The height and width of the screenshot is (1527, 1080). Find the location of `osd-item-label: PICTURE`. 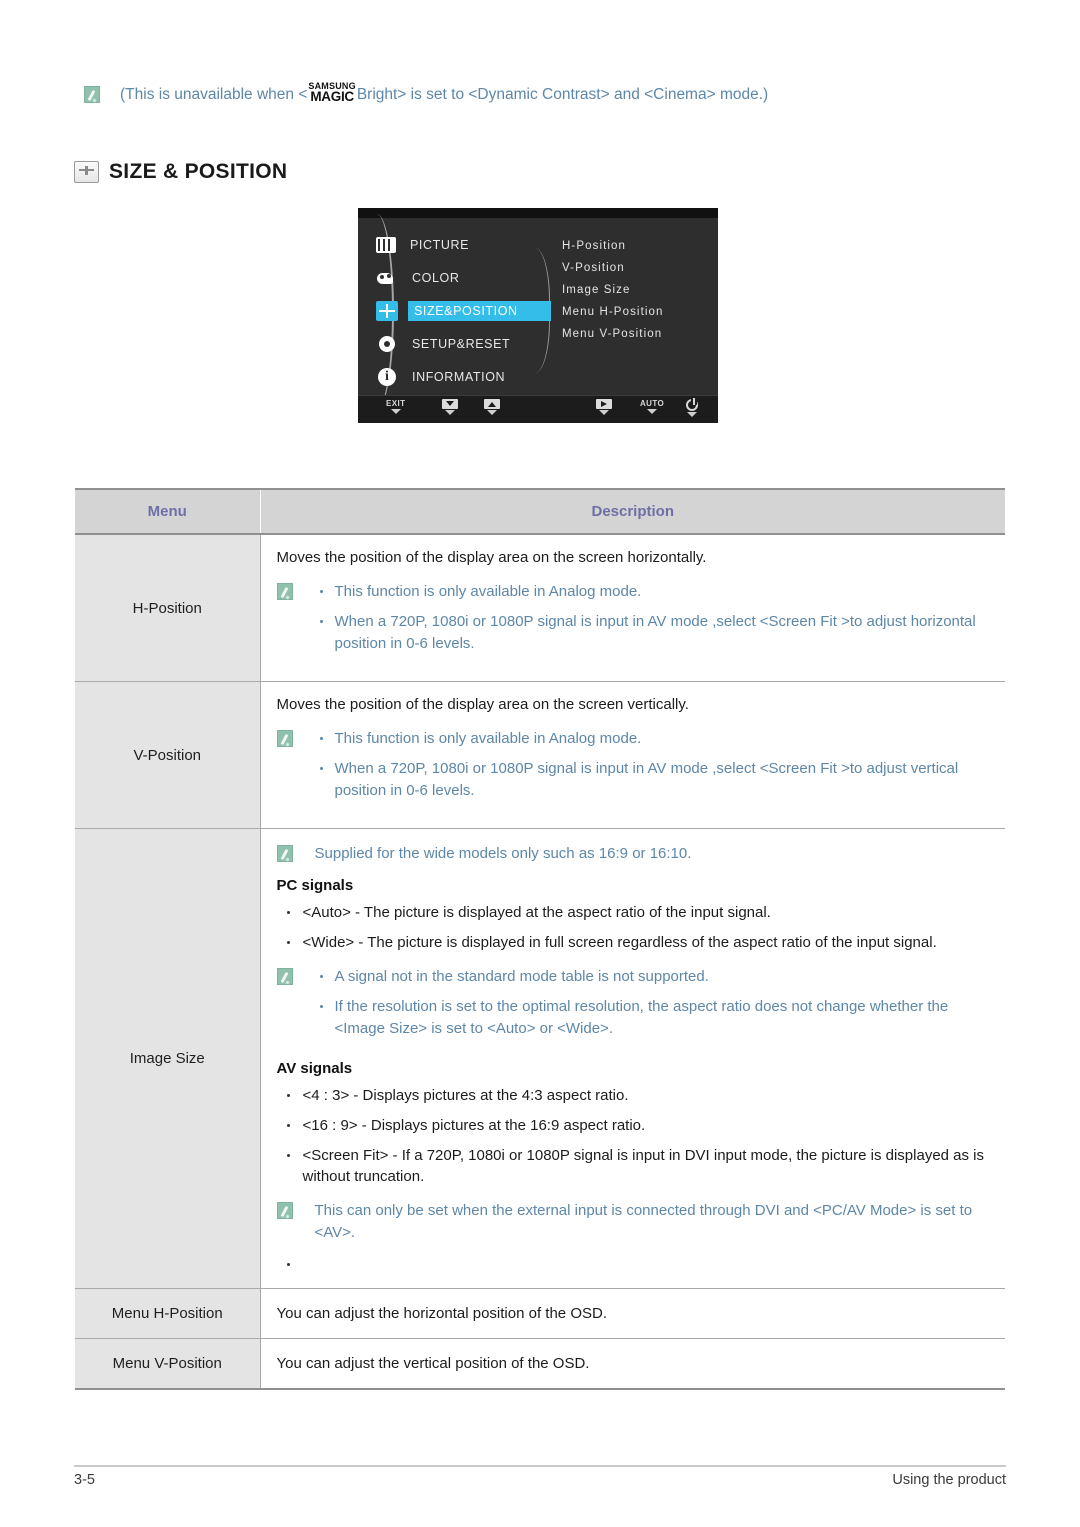

osd-item-label: PICTURE is located at coordinates (440, 245).